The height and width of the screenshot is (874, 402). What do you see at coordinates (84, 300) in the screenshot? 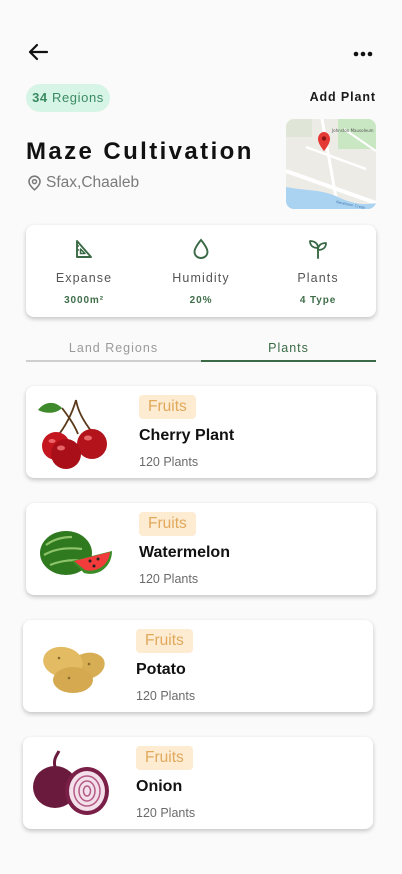
I see `stat-value: 3000m²` at bounding box center [84, 300].